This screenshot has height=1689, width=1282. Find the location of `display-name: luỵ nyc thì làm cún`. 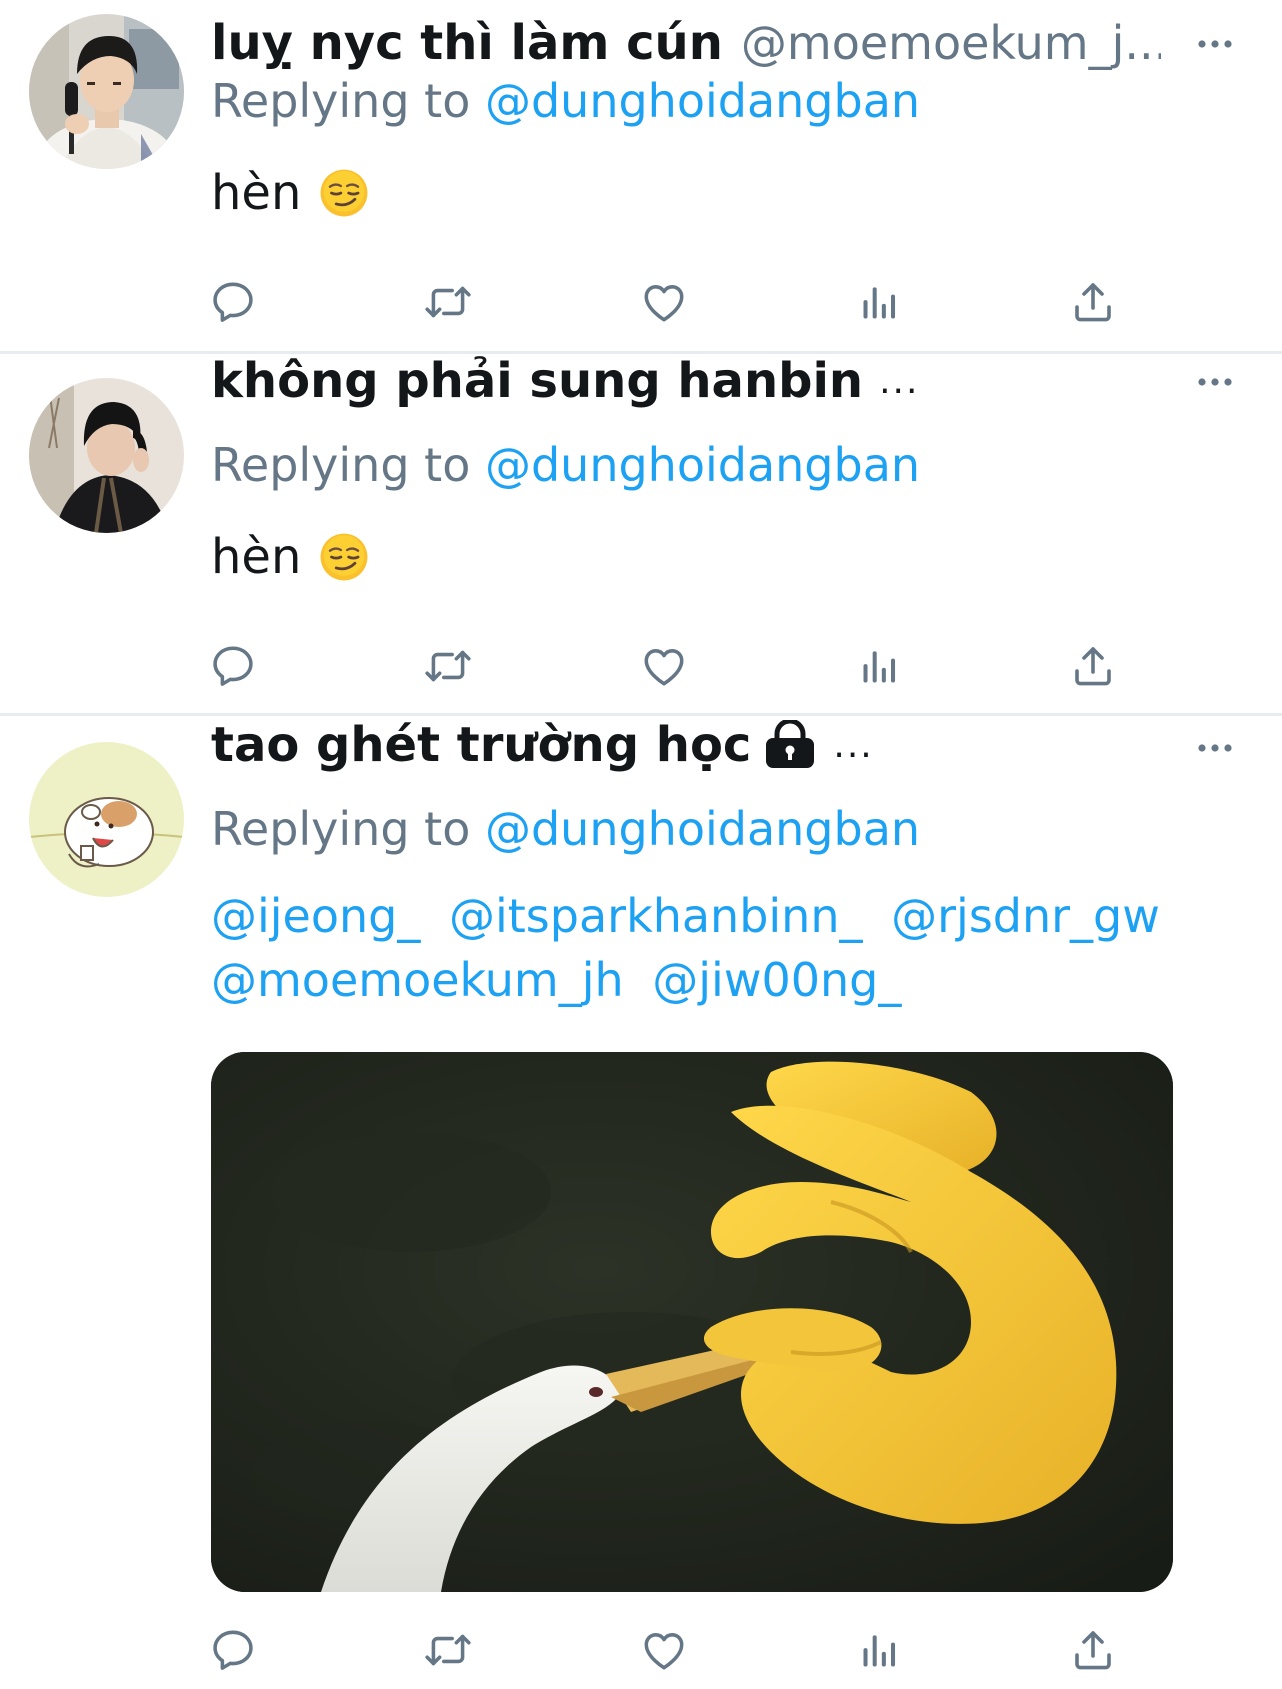

display-name: luỵ nyc thì làm cún is located at coordinates (467, 43).